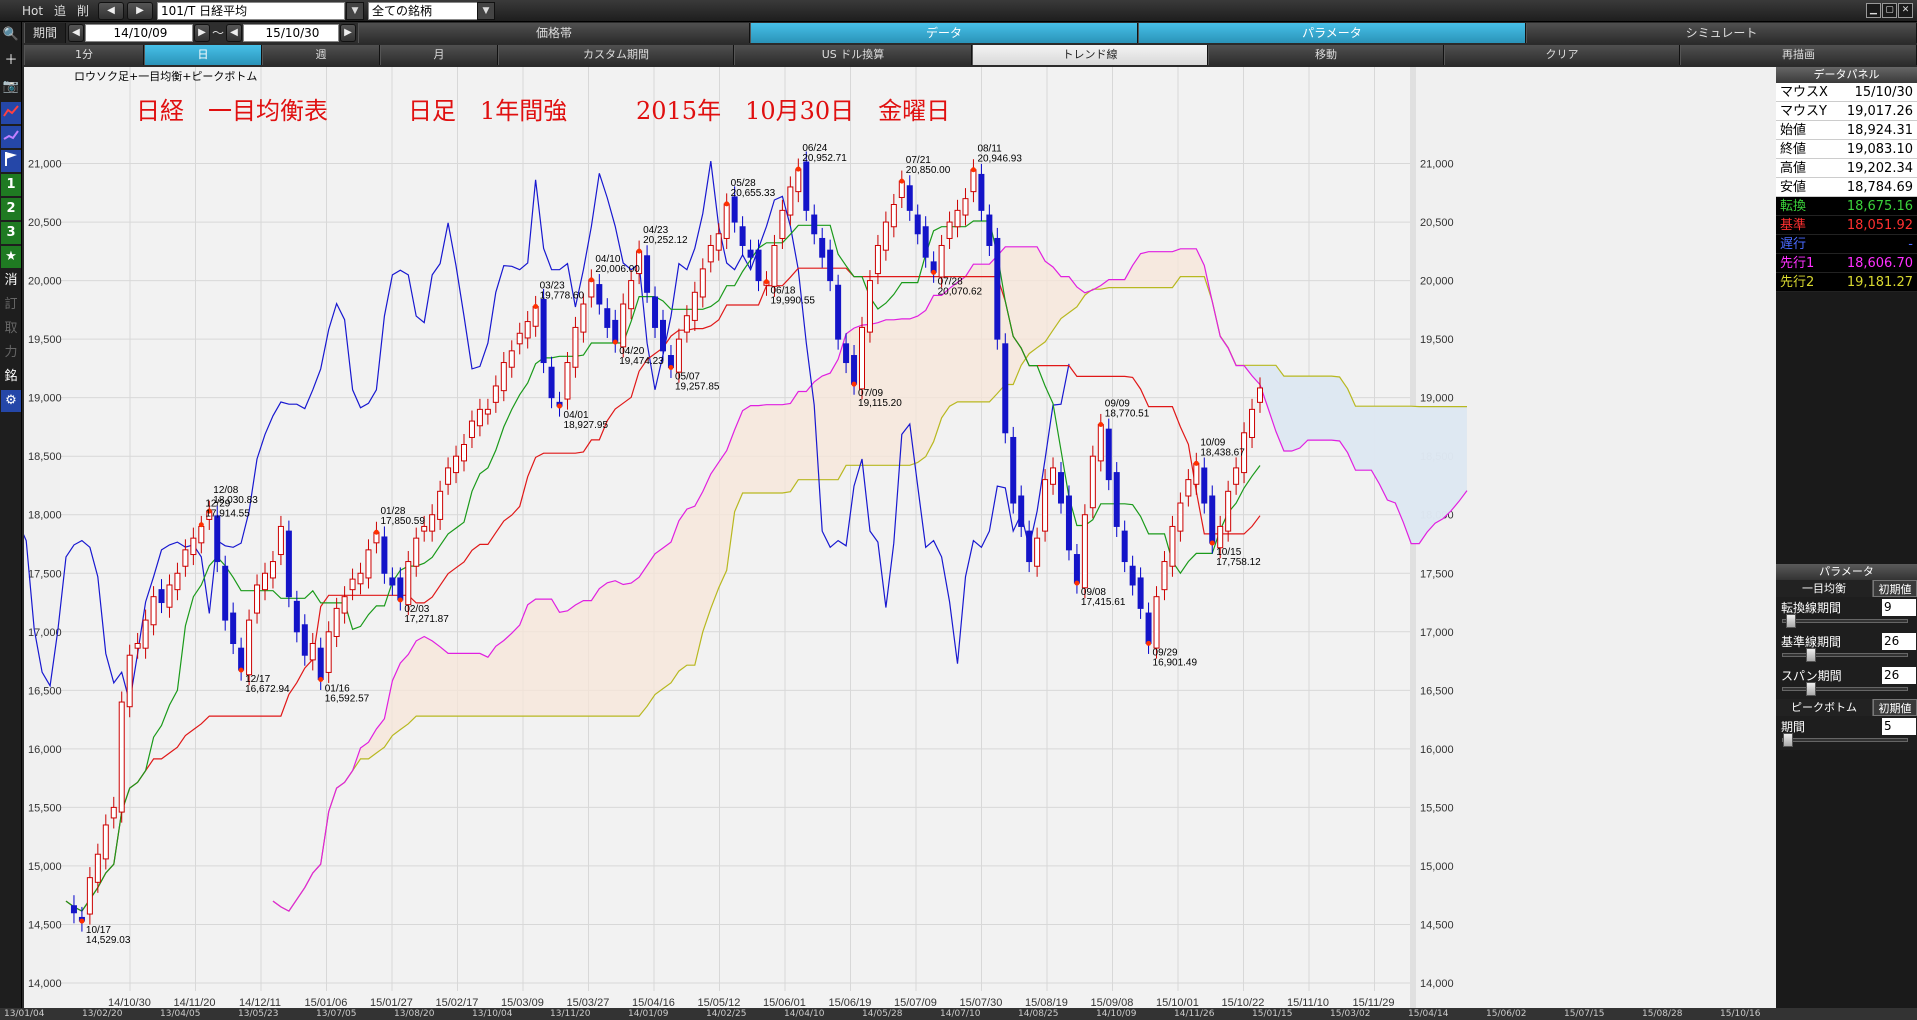 The width and height of the screenshot is (1917, 1020). I want to click on delete-button: 削, so click(83, 11).